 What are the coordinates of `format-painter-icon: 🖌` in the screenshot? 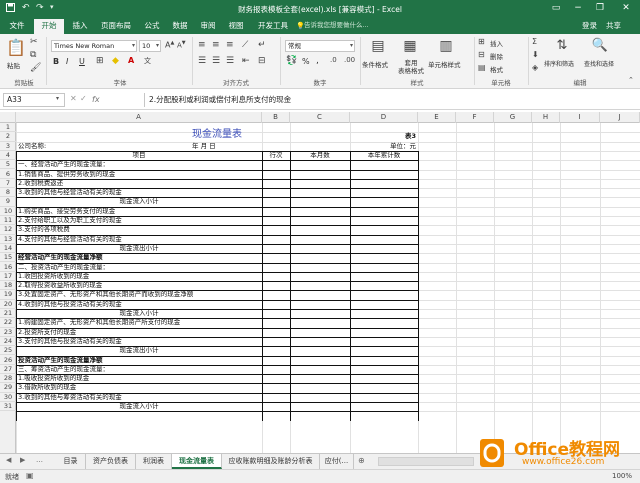 It's located at (35, 68).